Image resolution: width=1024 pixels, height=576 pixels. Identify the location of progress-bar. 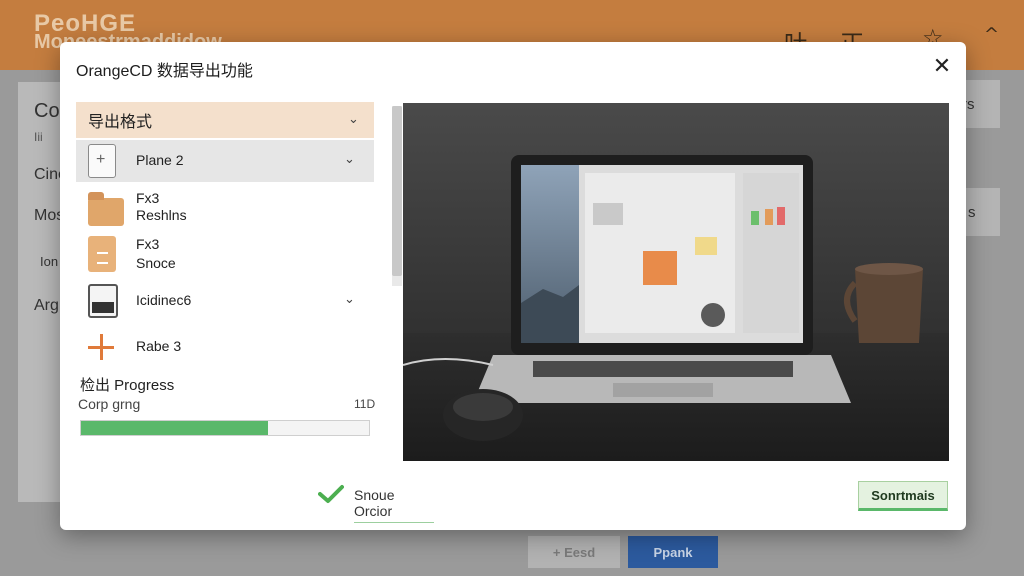
(225, 428).